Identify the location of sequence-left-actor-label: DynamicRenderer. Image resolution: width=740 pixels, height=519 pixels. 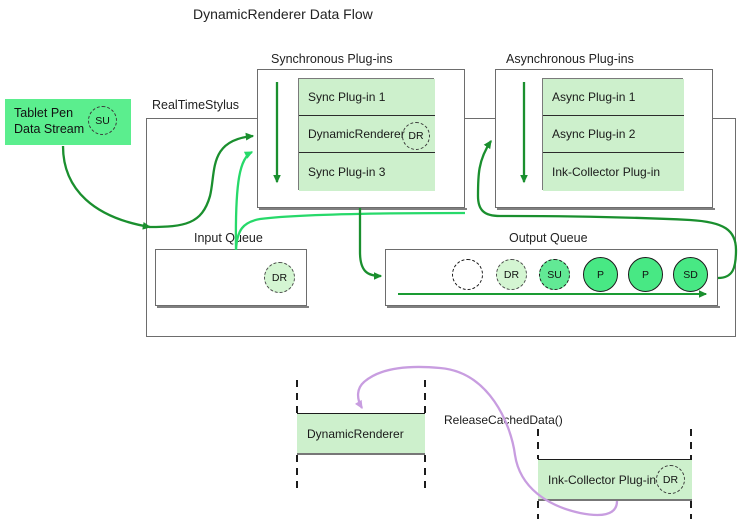
(355, 433).